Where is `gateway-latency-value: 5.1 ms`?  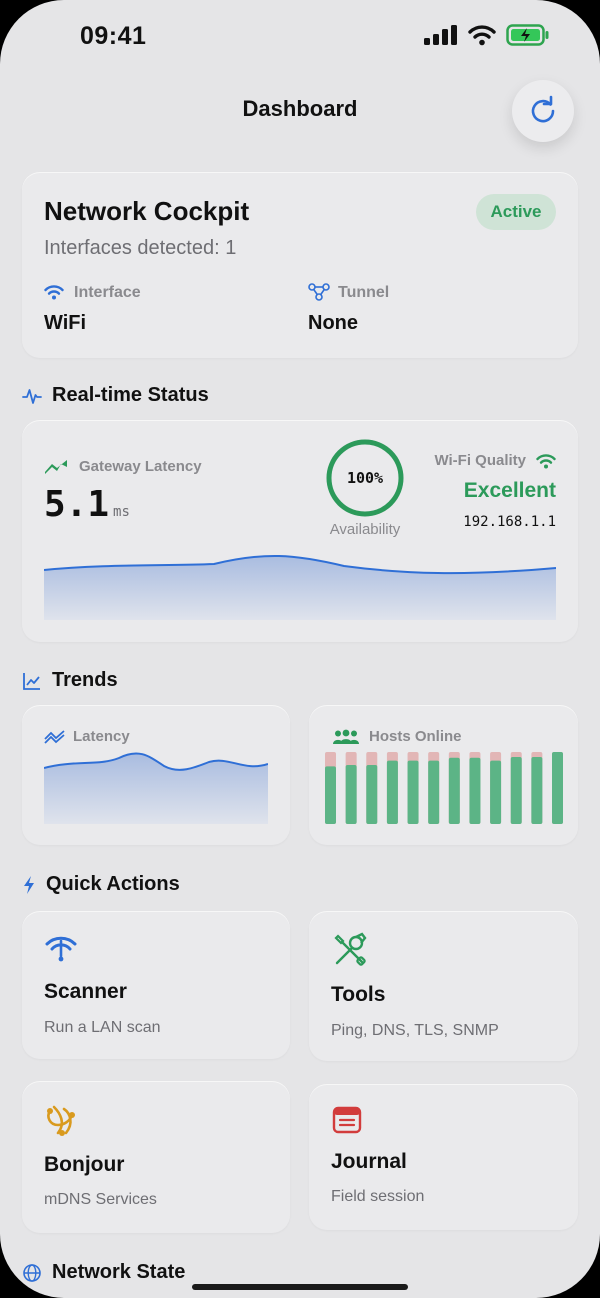
gateway-latency-value: 5.1 ms is located at coordinates (87, 504).